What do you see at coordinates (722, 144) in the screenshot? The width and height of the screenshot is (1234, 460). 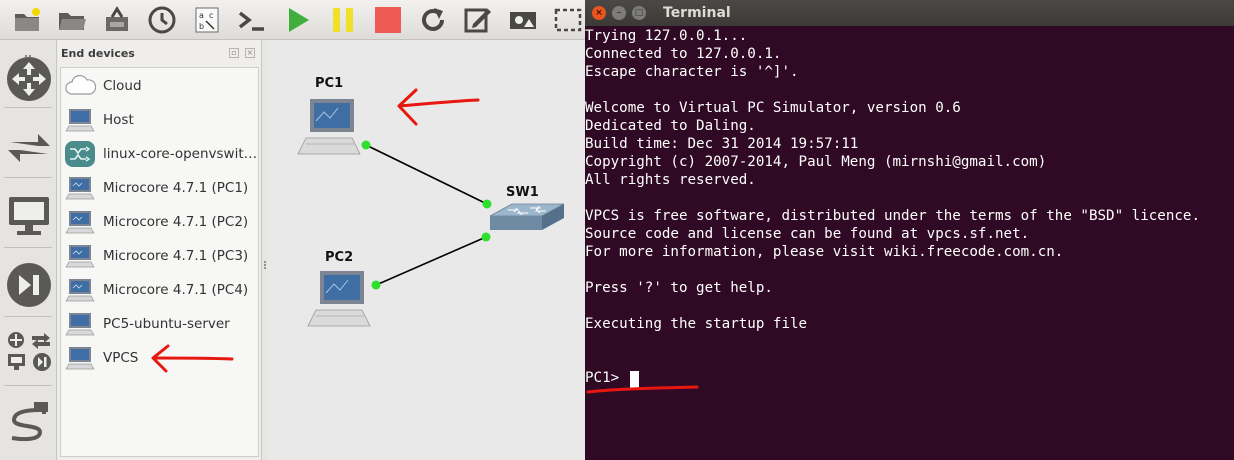 I see `terminal-line: Build time: Dec 31 2014 19:57:11` at bounding box center [722, 144].